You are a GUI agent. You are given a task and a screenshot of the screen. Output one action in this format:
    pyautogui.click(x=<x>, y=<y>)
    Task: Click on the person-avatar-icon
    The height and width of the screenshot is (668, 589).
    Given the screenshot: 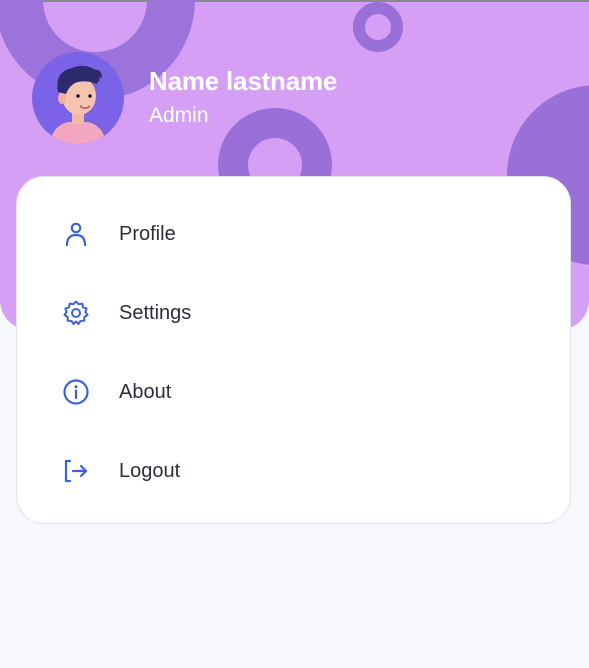 What is the action you would take?
    pyautogui.click(x=78, y=104)
    